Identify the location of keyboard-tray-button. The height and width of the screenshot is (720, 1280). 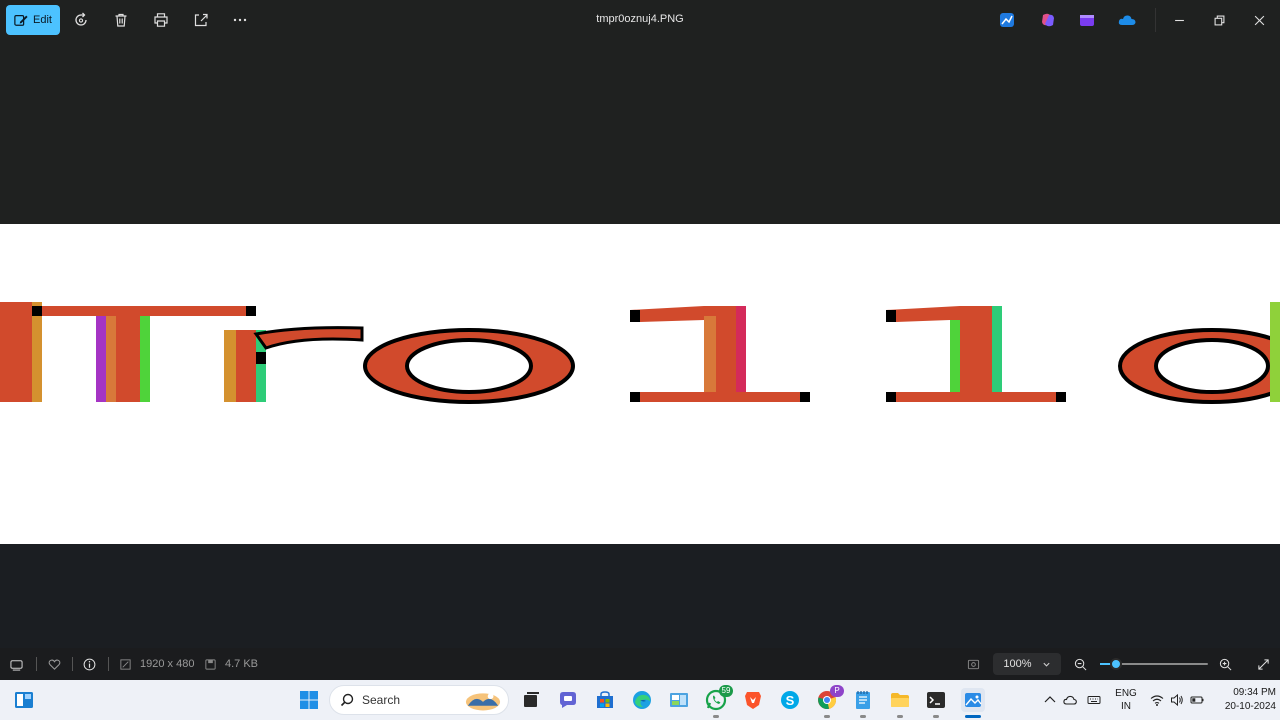
(1094, 700).